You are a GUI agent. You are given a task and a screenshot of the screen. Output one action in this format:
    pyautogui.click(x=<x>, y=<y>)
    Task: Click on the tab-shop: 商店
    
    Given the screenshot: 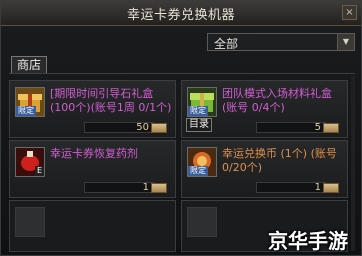 What is the action you would take?
    pyautogui.click(x=29, y=65)
    